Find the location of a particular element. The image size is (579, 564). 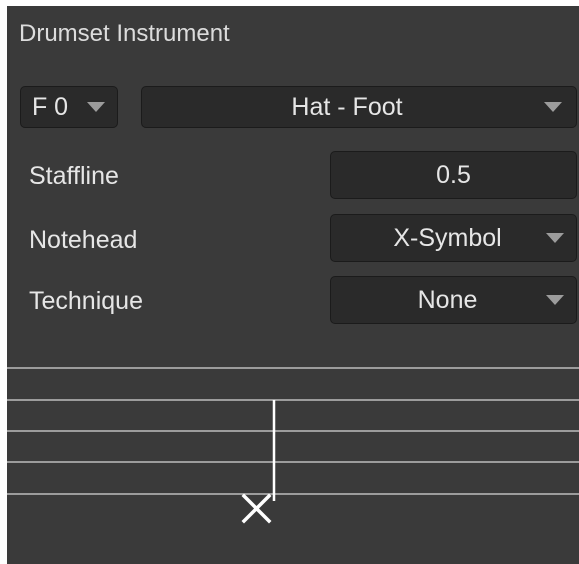

x-notehead-icon is located at coordinates (256, 508).